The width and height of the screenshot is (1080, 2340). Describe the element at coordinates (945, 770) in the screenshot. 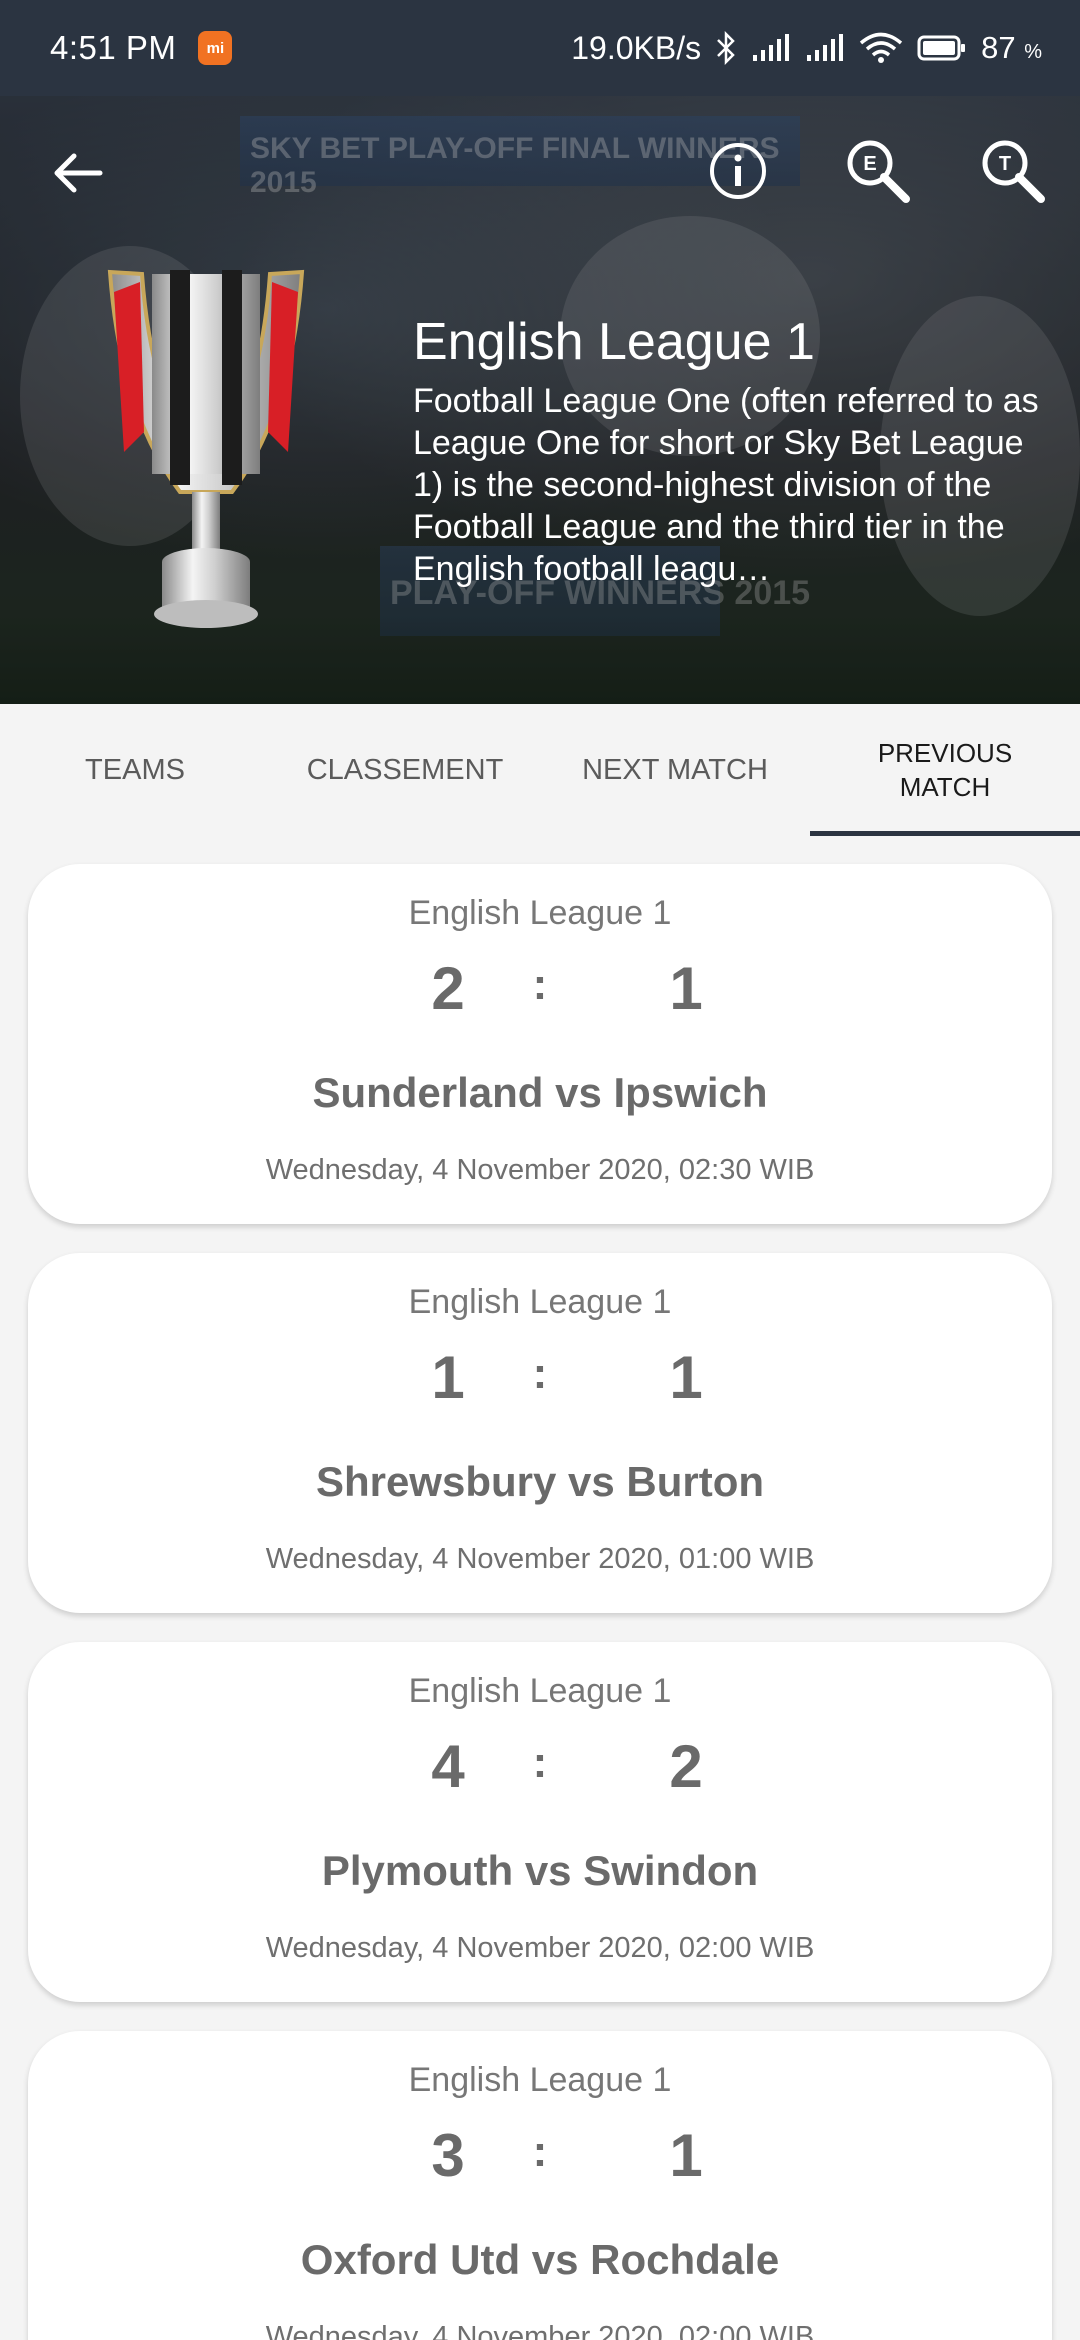

I see `tab-previous-match: PREVIOUS MATCH` at that location.